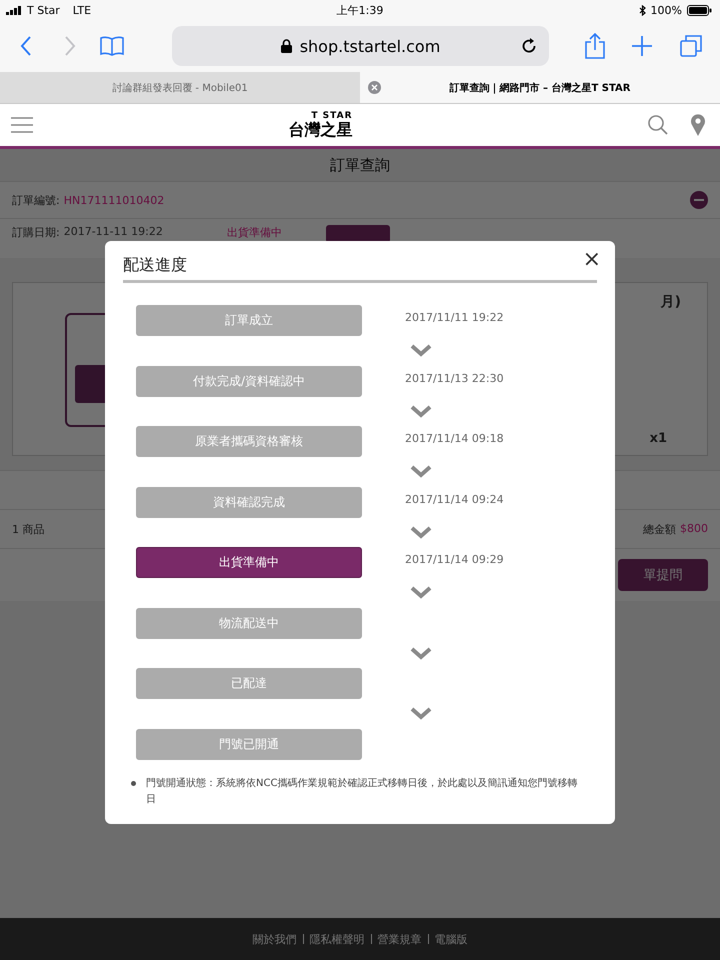 This screenshot has width=720, height=960. Describe the element at coordinates (249, 381) in the screenshot. I see `step-label: 付款完成/資料確認中` at that location.